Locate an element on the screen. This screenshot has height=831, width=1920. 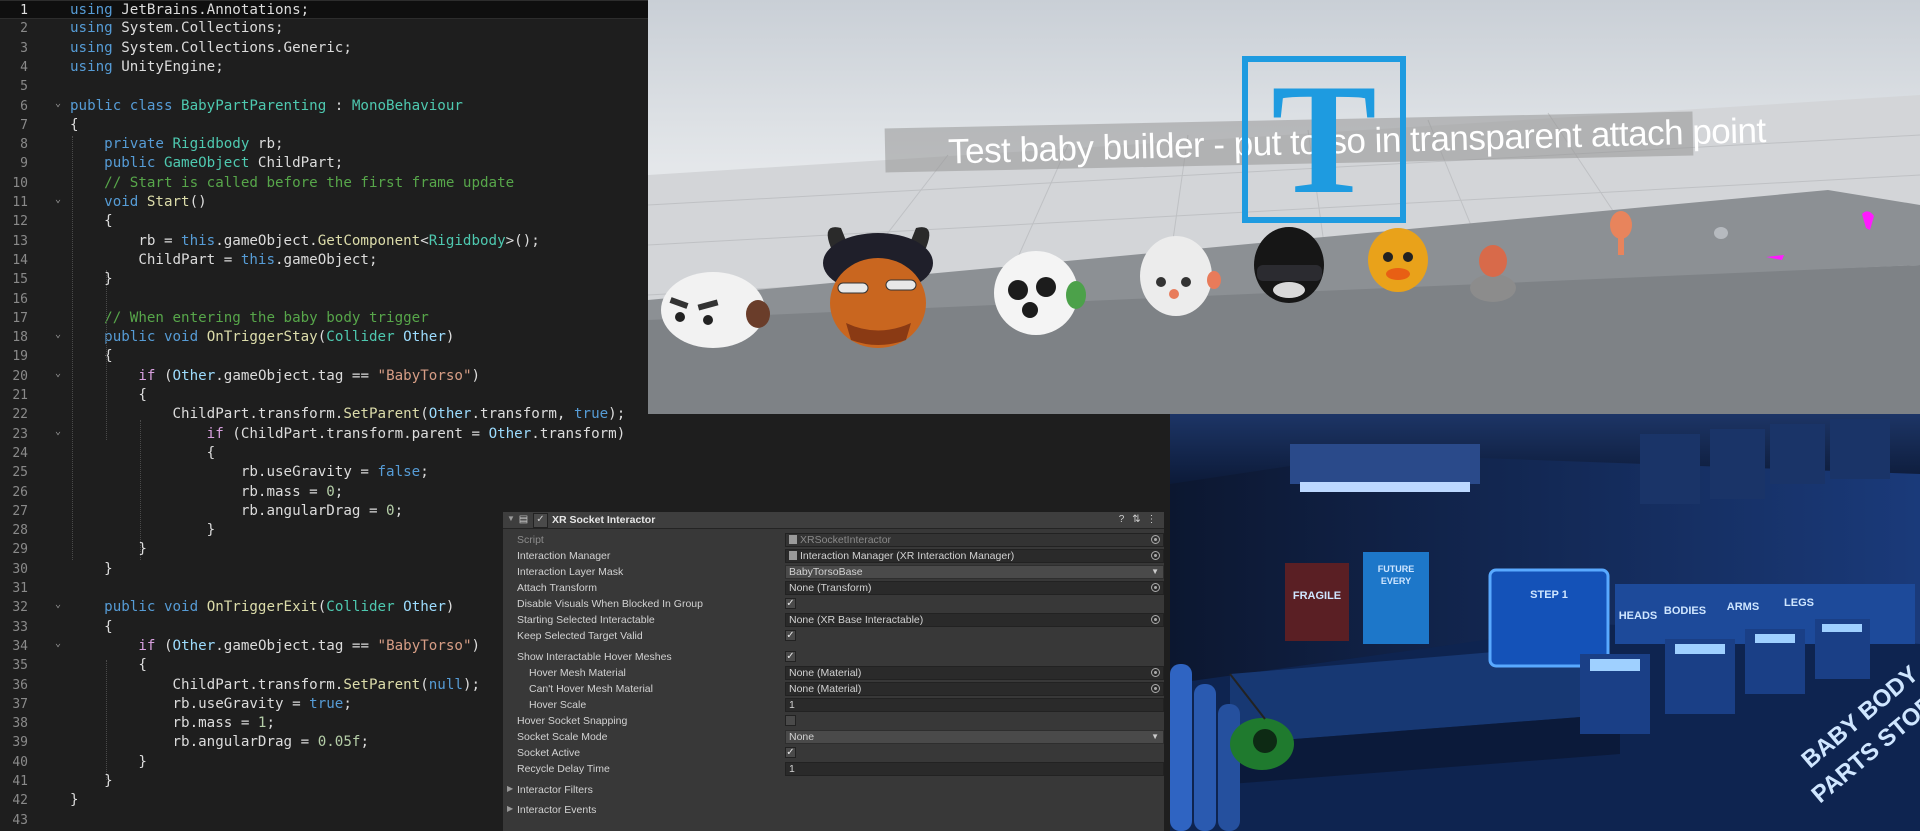
code-line: 12 { is located at coordinates (324, 221).